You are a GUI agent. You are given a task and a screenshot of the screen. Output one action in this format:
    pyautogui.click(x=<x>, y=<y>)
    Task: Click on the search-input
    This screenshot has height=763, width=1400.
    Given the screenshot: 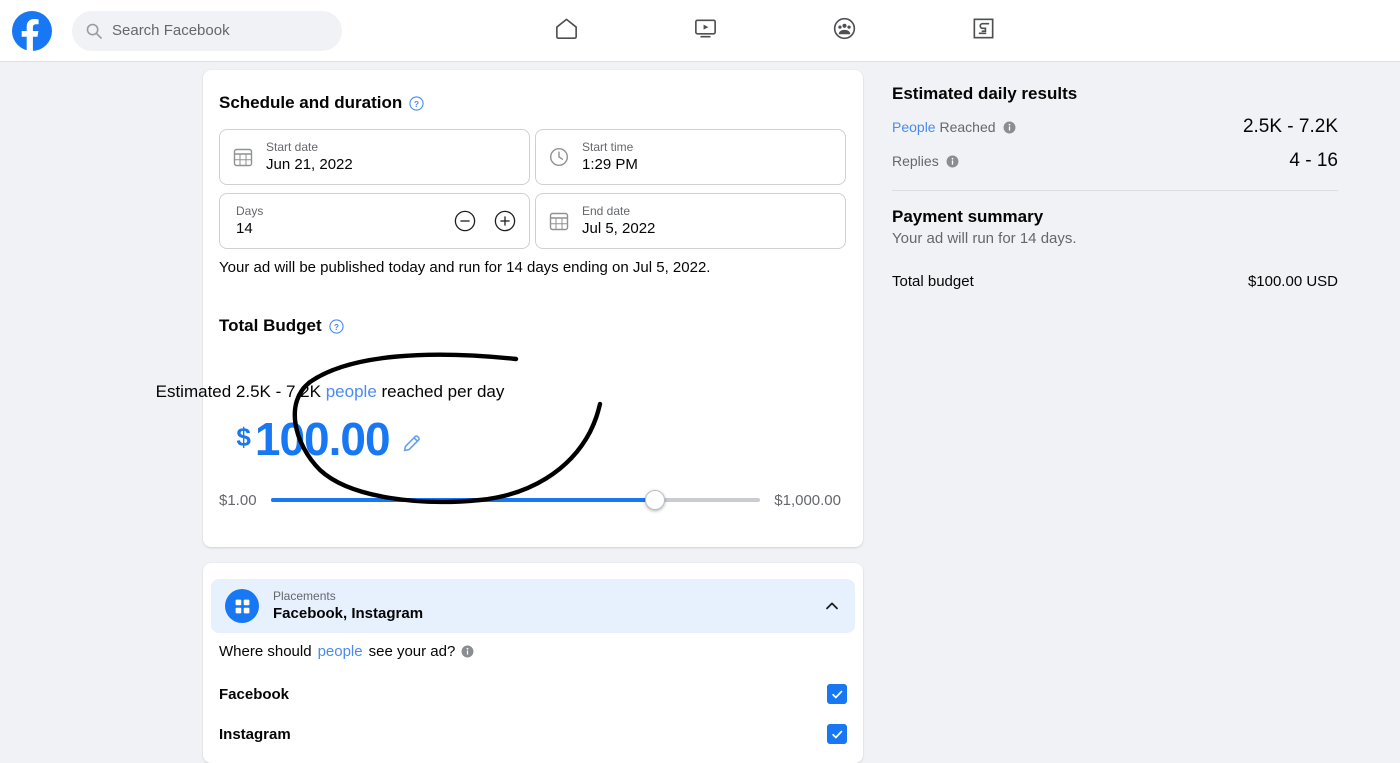 What is the action you would take?
    pyautogui.click(x=212, y=30)
    